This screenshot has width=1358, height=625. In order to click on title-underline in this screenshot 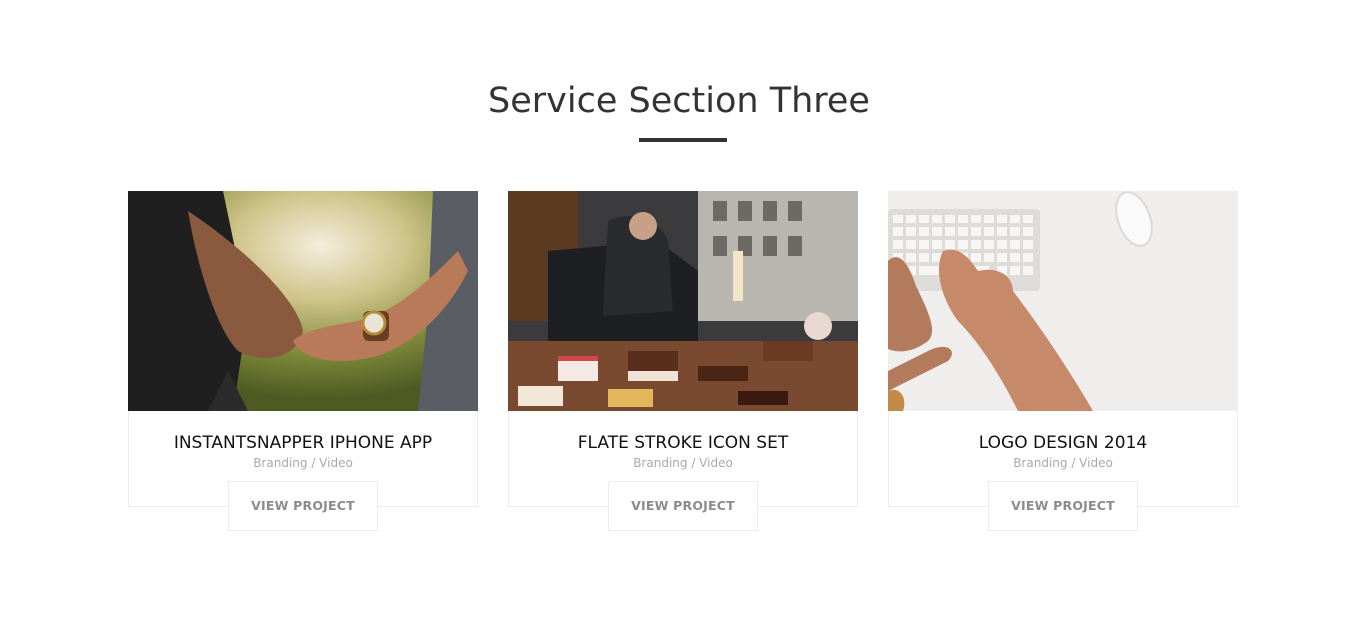, I will do `click(683, 140)`.